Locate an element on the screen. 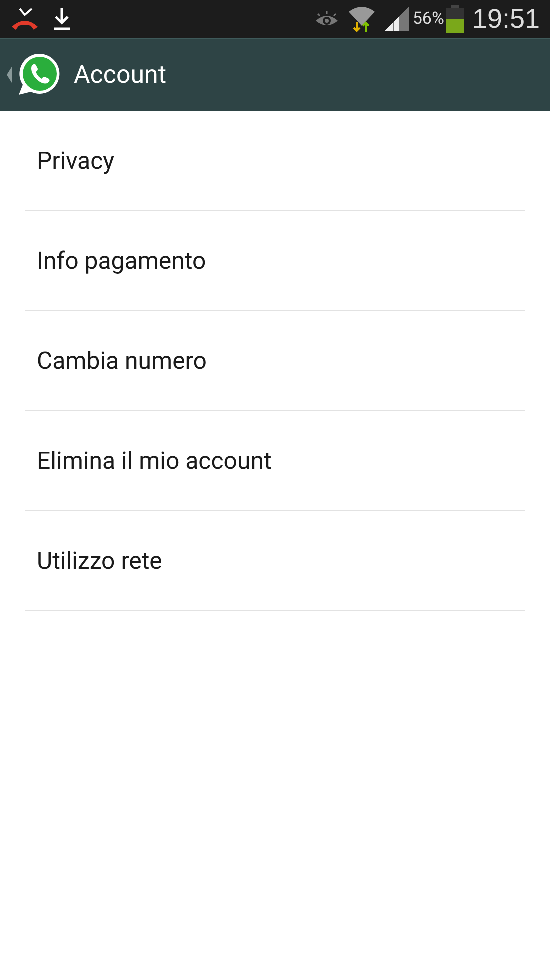 This screenshot has width=550, height=978. settings-item: Cambia numero is located at coordinates (275, 361).